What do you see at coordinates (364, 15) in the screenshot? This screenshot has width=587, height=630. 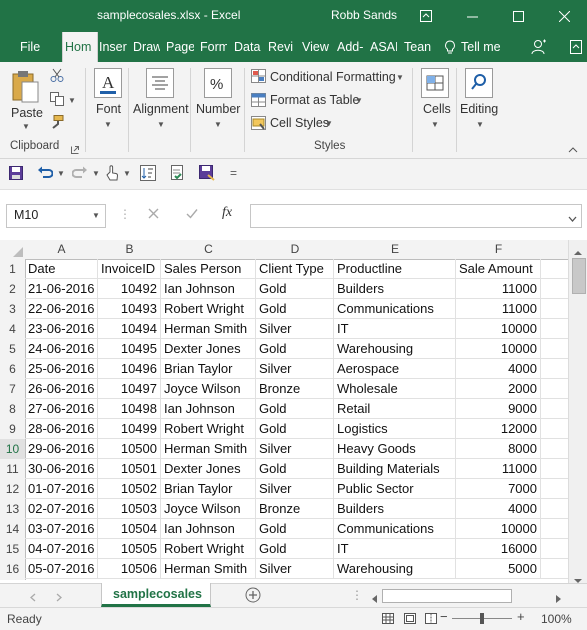 I see `user-name: Robb Sands` at bounding box center [364, 15].